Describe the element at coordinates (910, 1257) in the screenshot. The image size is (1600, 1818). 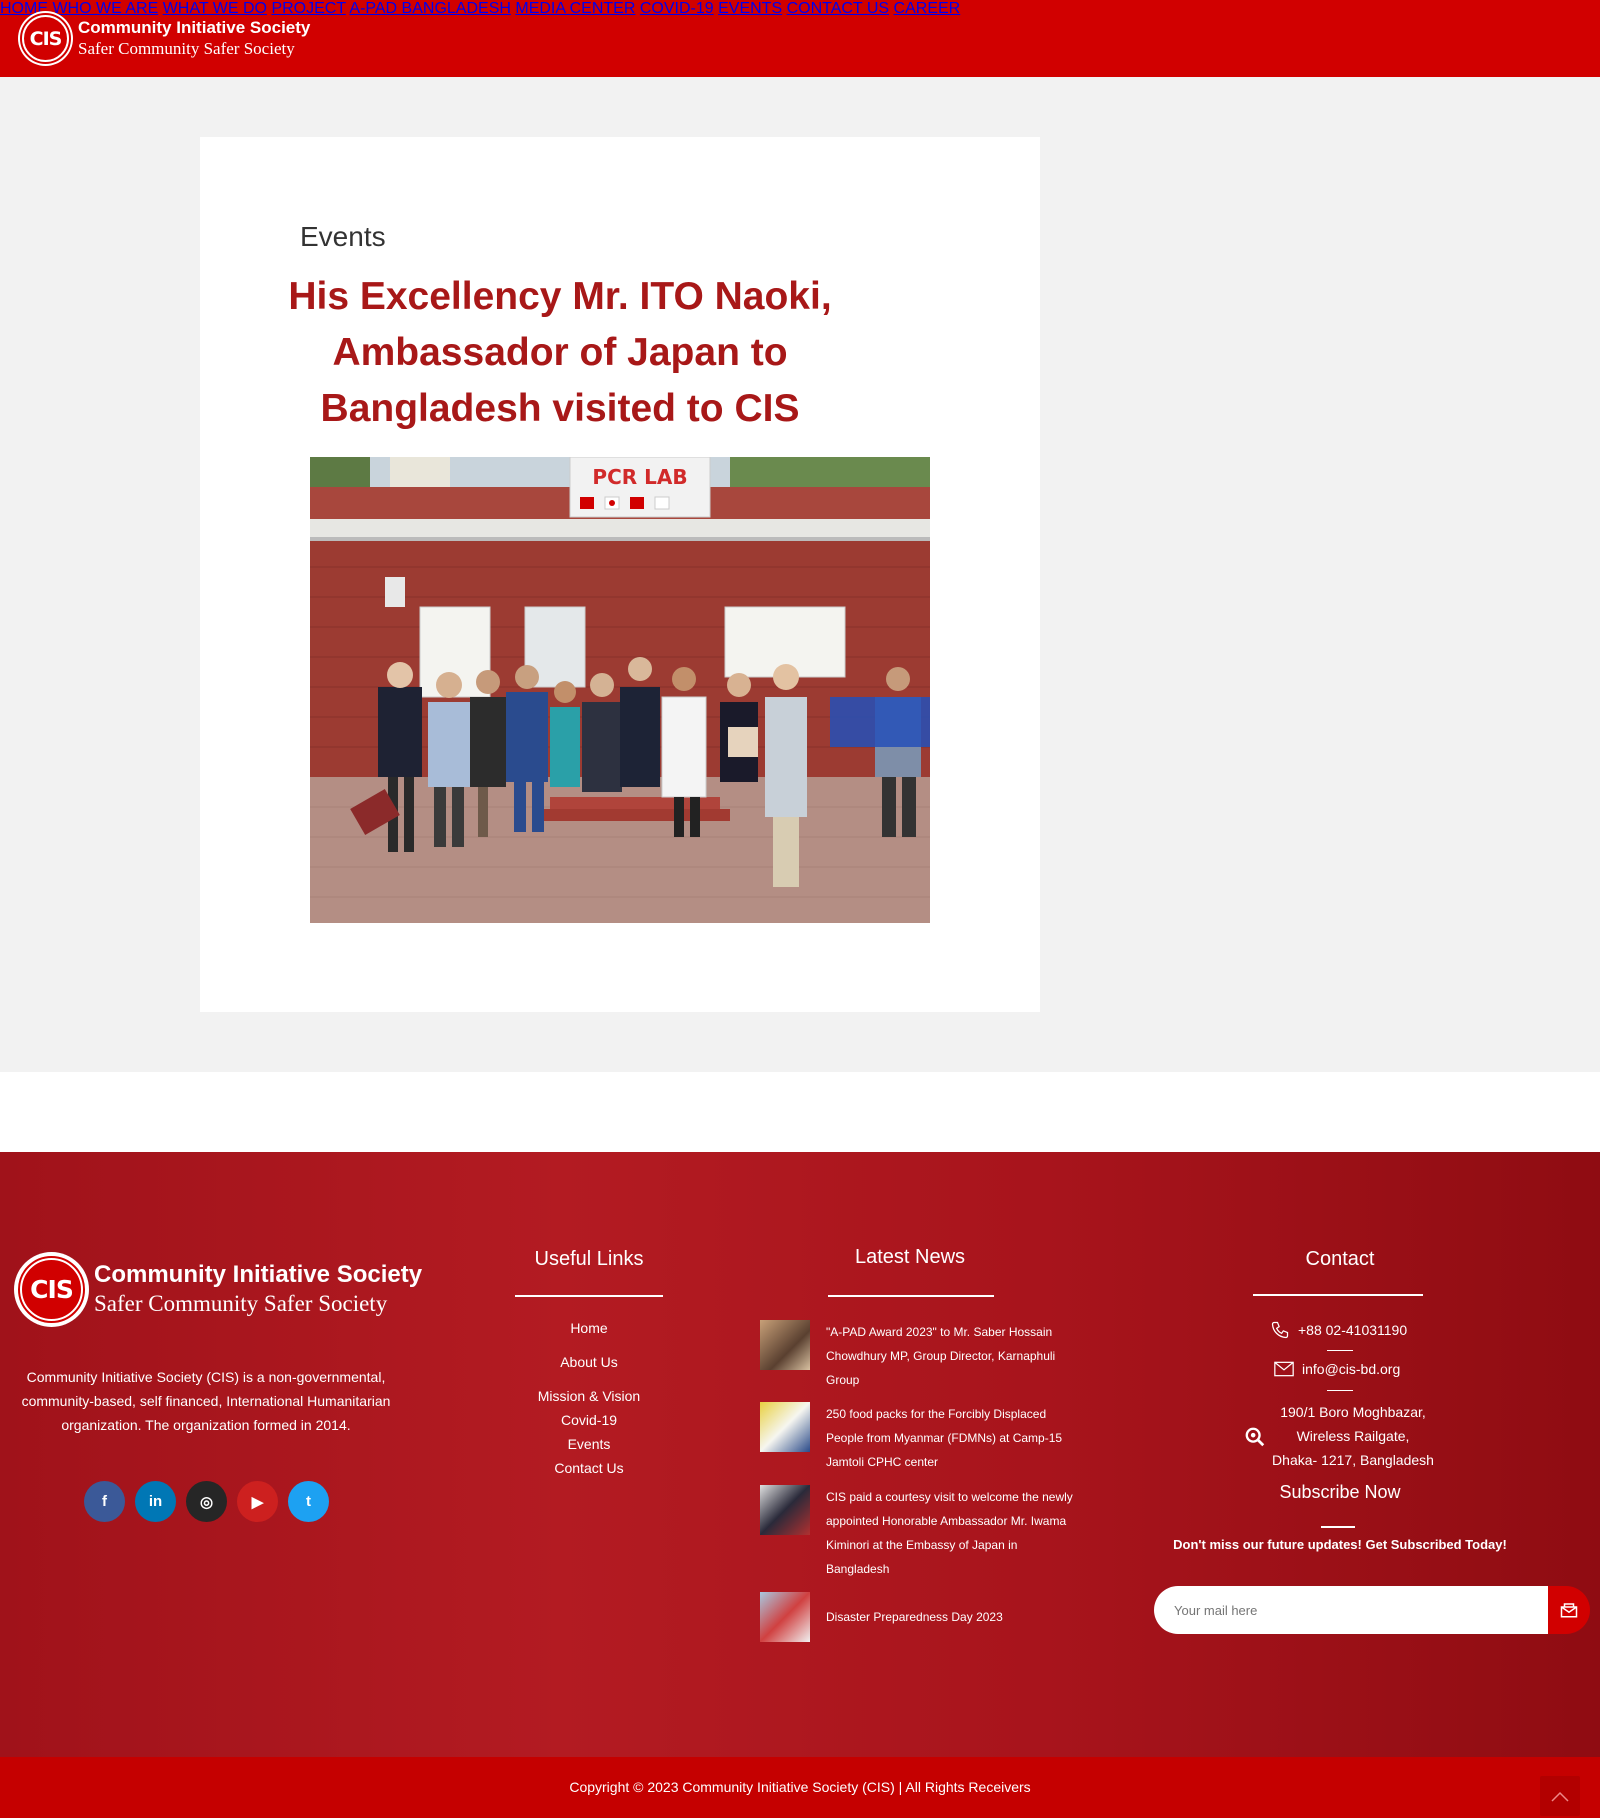
I see `latest-news-heading: Latest News` at that location.